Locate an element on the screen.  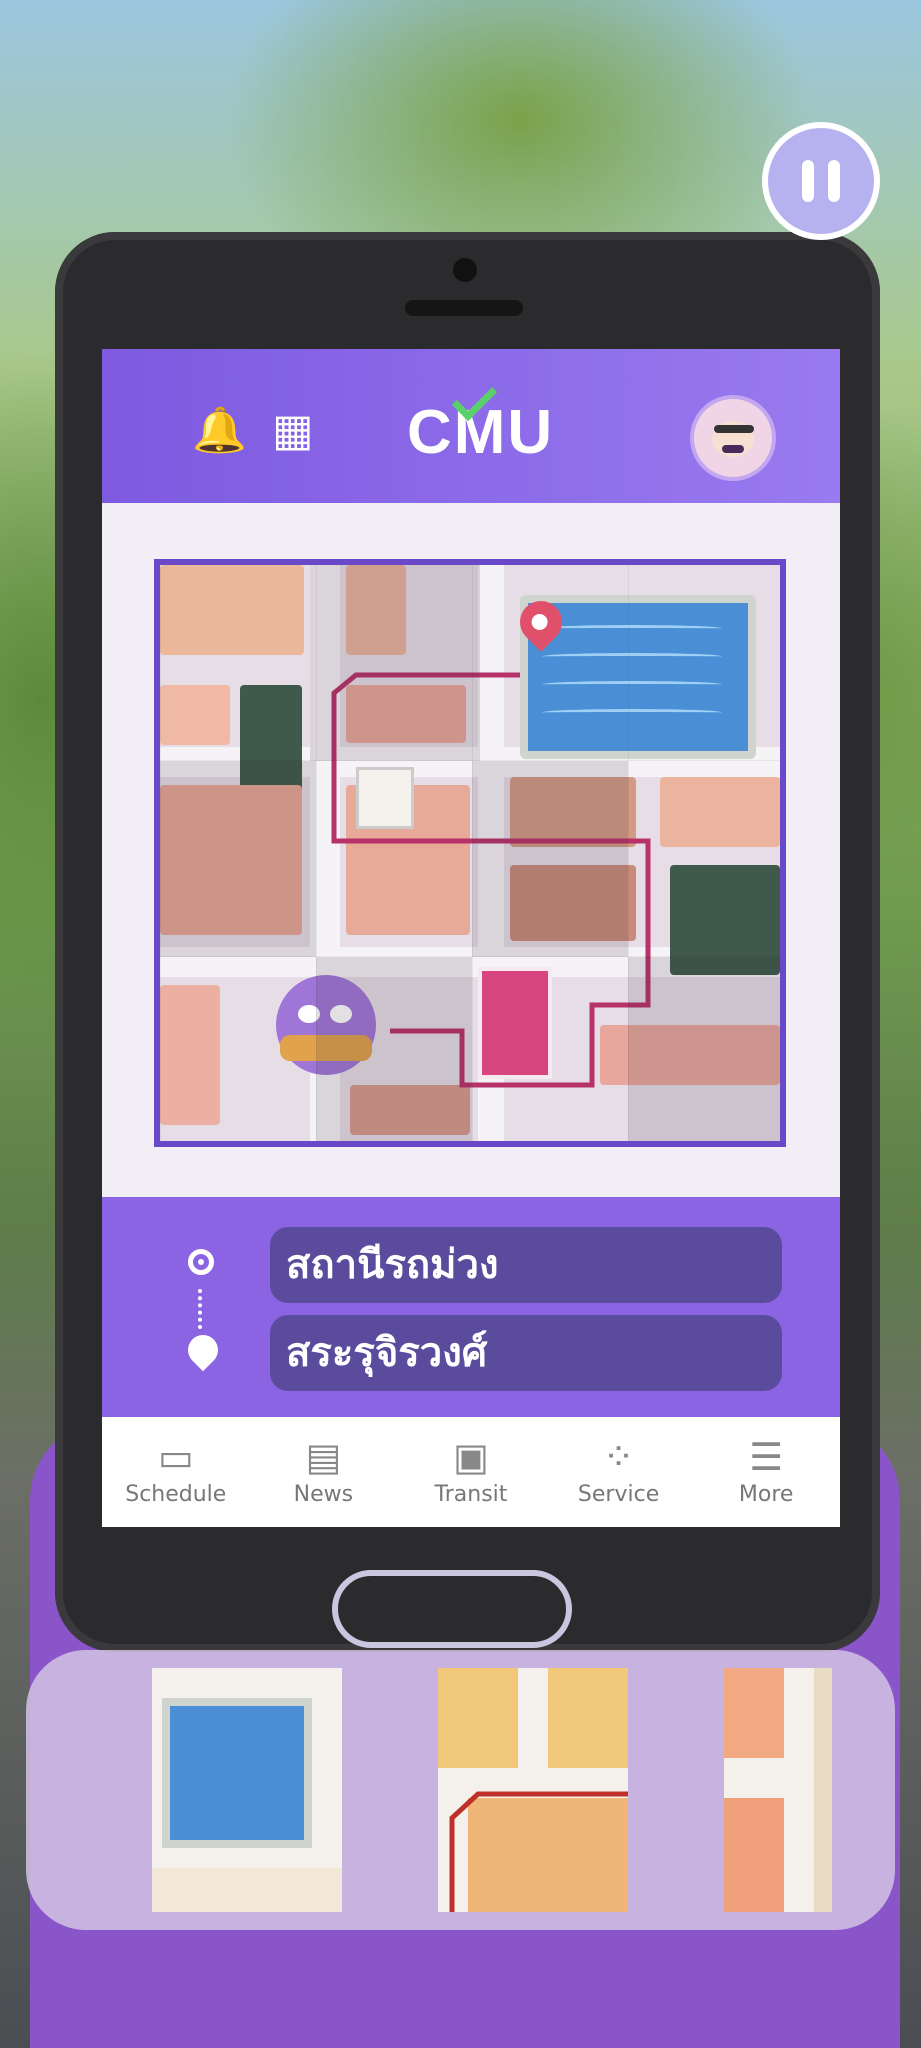
apps-icon: ⁘ is located at coordinates (618, 1456).